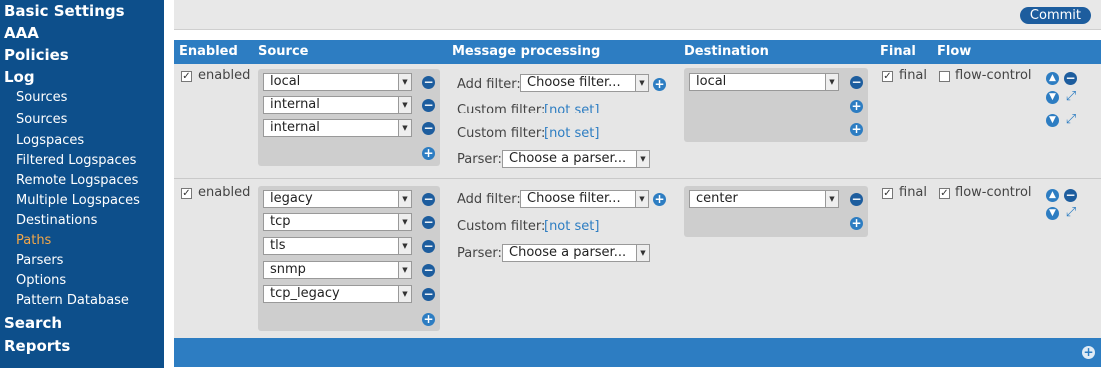  What do you see at coordinates (501, 226) in the screenshot?
I see `custom-filter-label: Custom filter:` at bounding box center [501, 226].